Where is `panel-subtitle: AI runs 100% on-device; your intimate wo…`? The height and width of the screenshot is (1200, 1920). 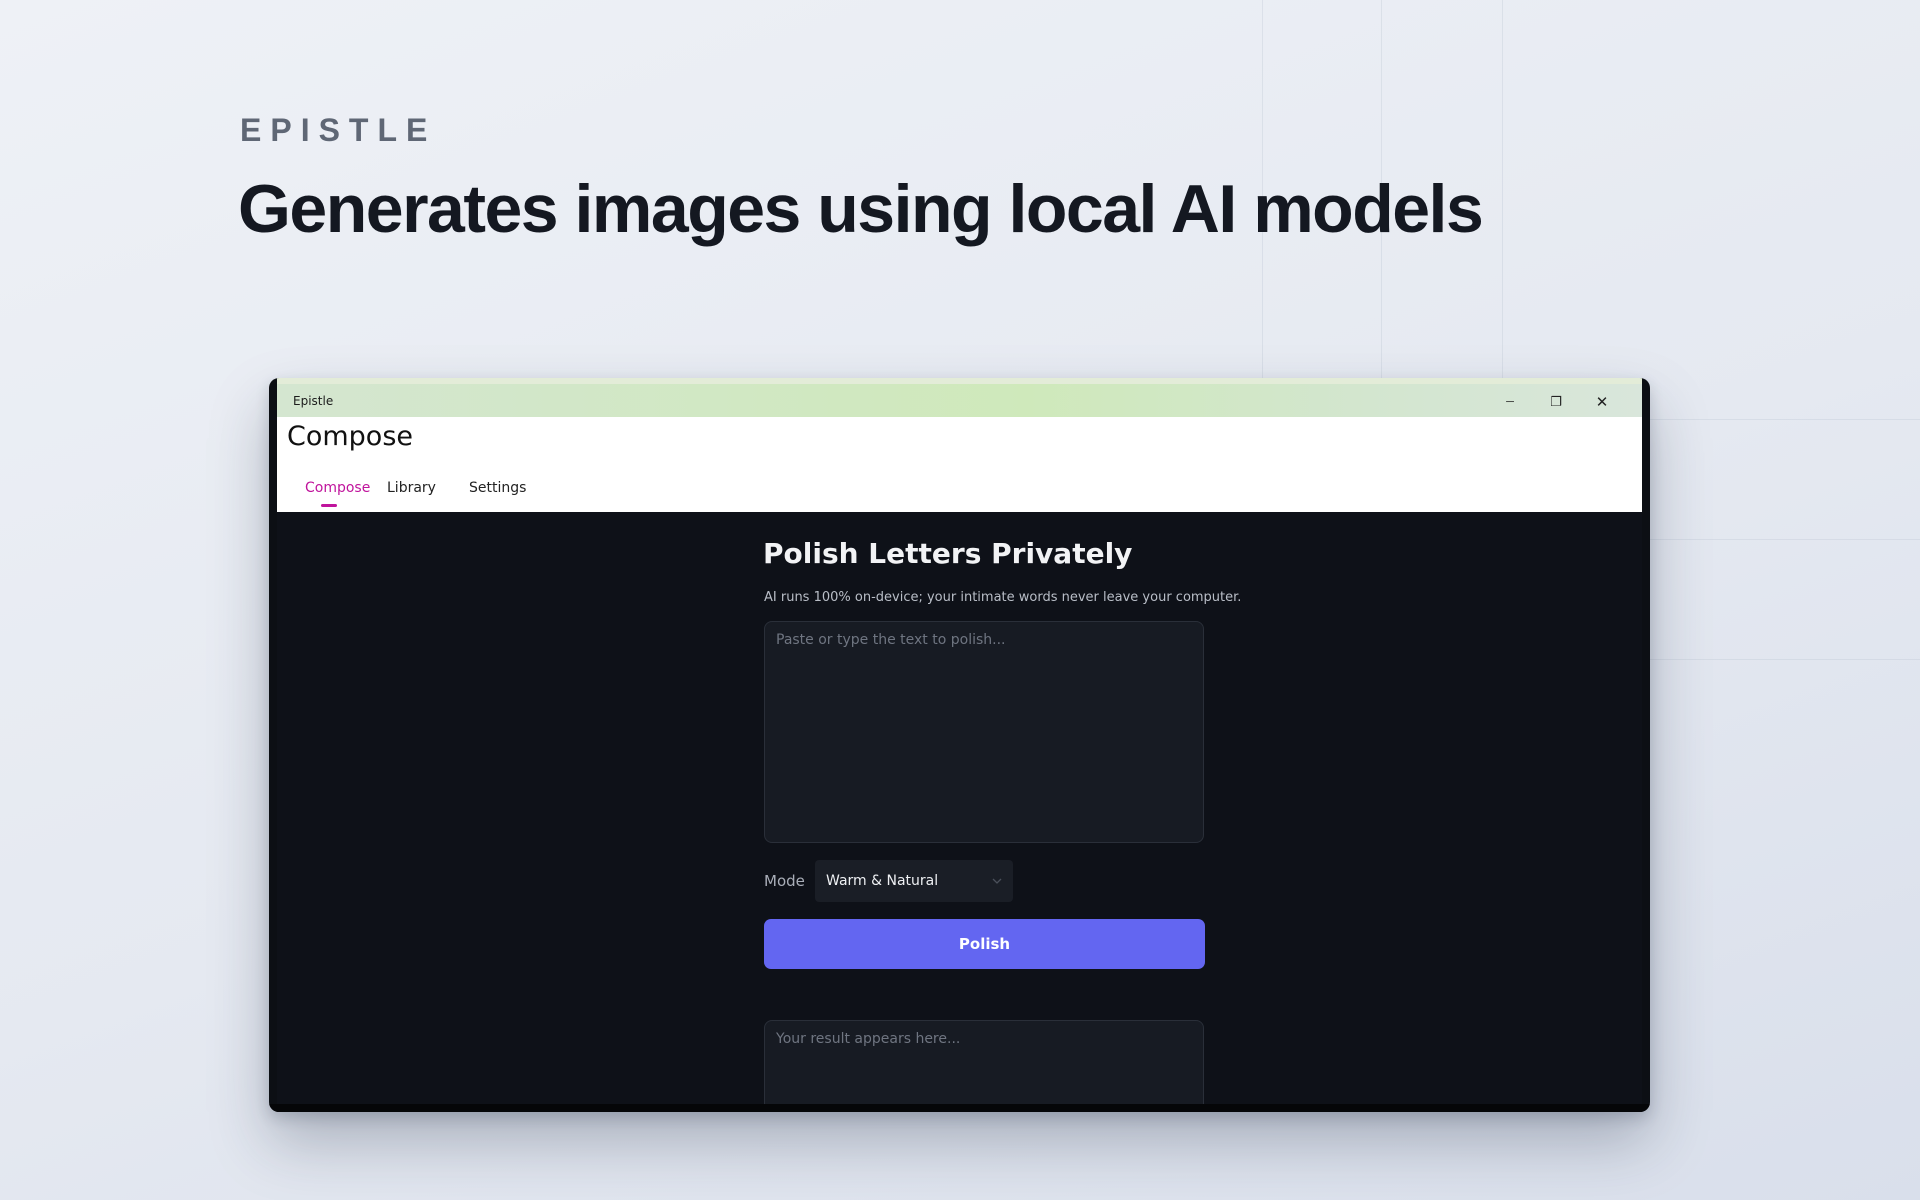 panel-subtitle: AI runs 100% on-device; your intimate wo… is located at coordinates (1003, 597).